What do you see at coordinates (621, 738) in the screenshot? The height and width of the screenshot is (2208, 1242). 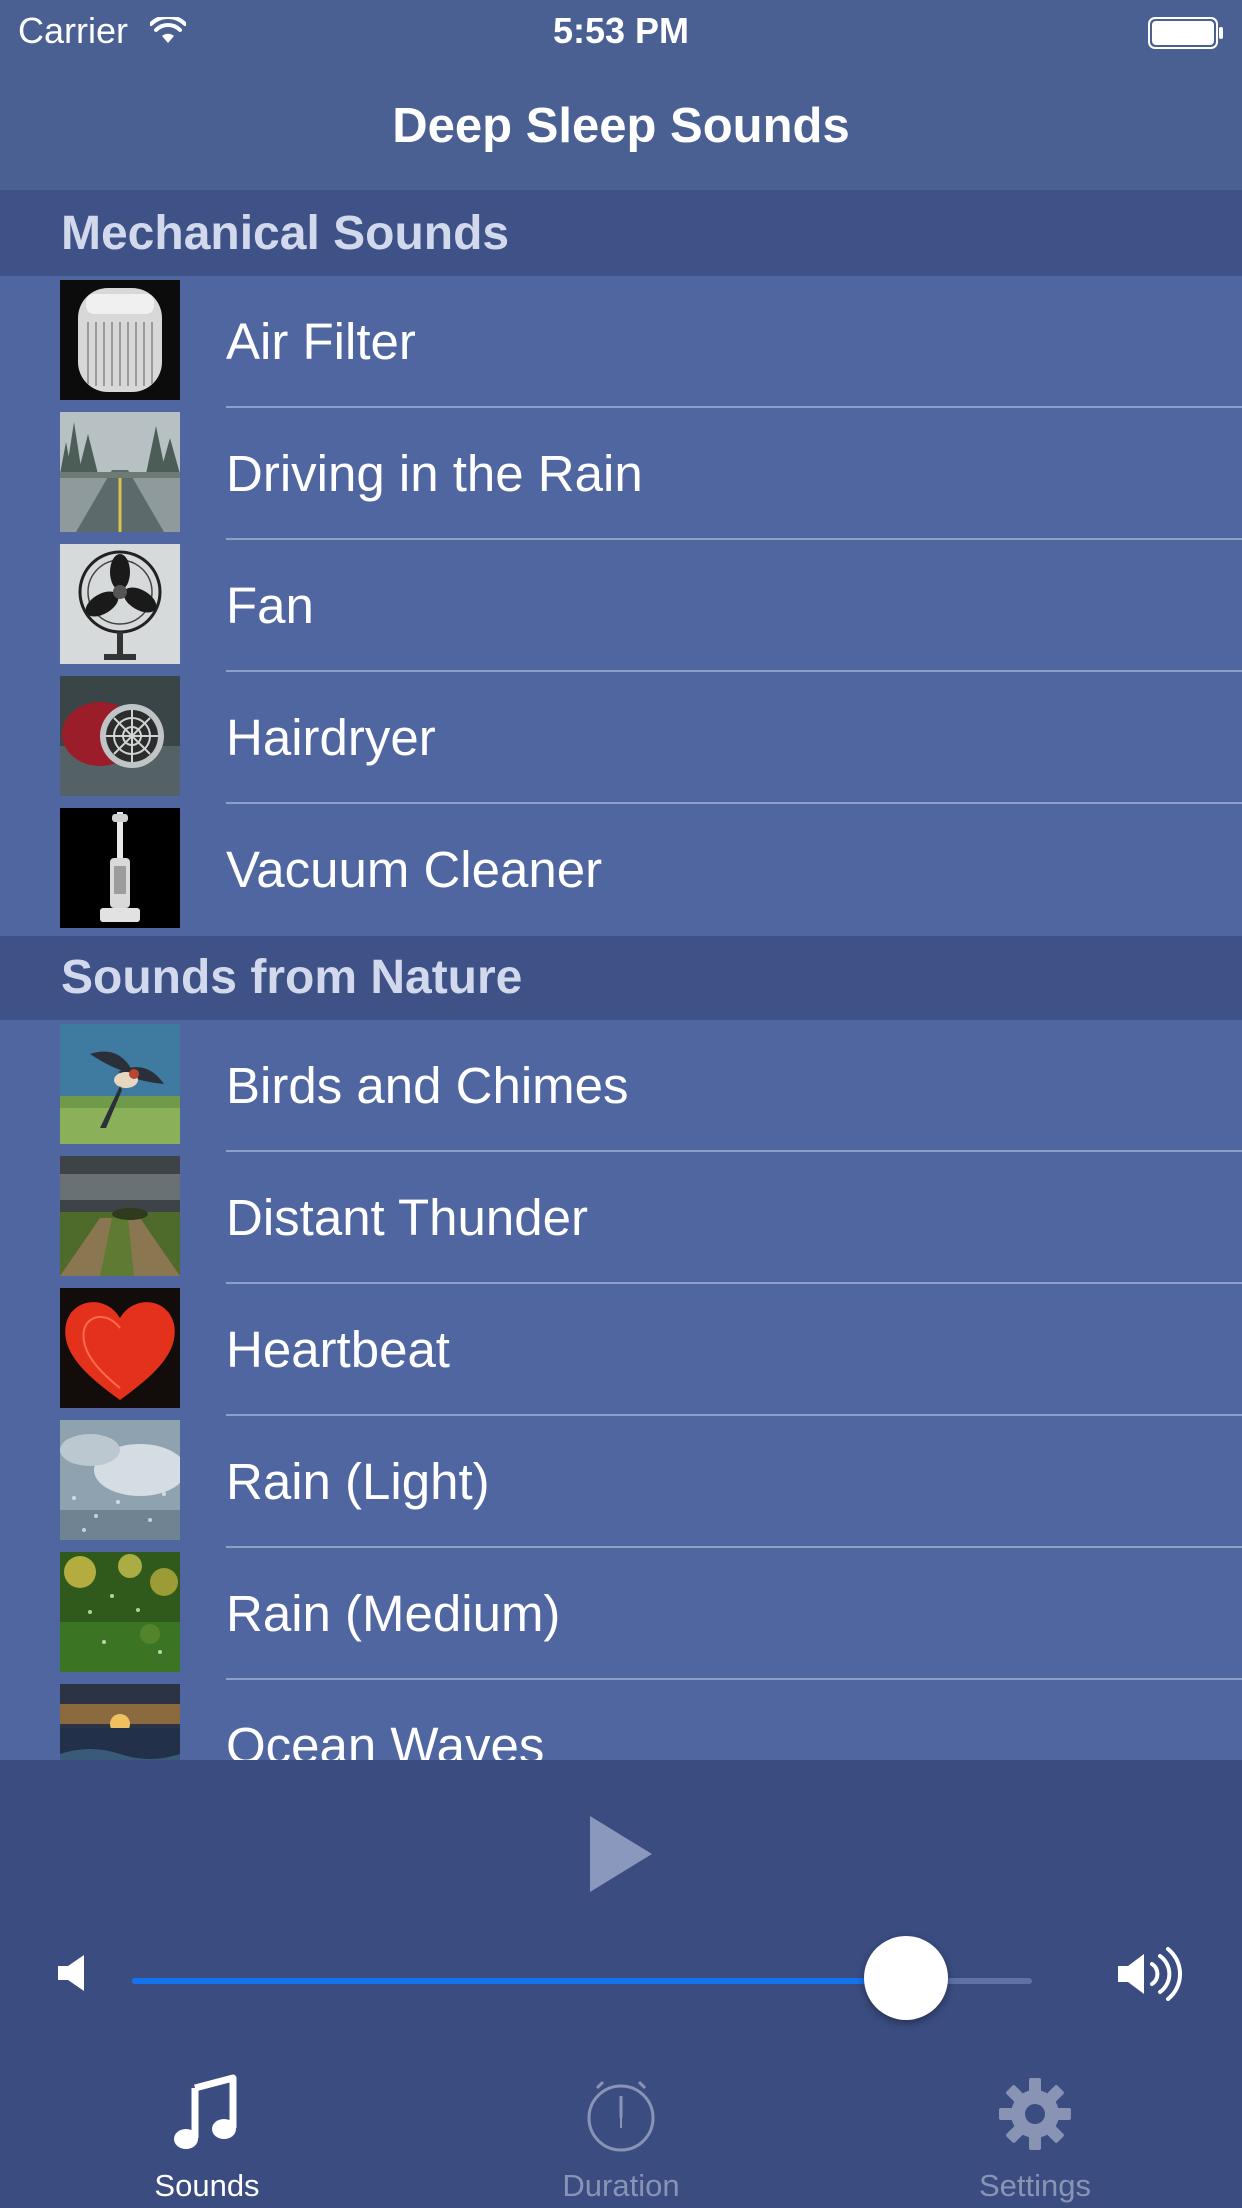 I see `list-item: Hairdryer` at bounding box center [621, 738].